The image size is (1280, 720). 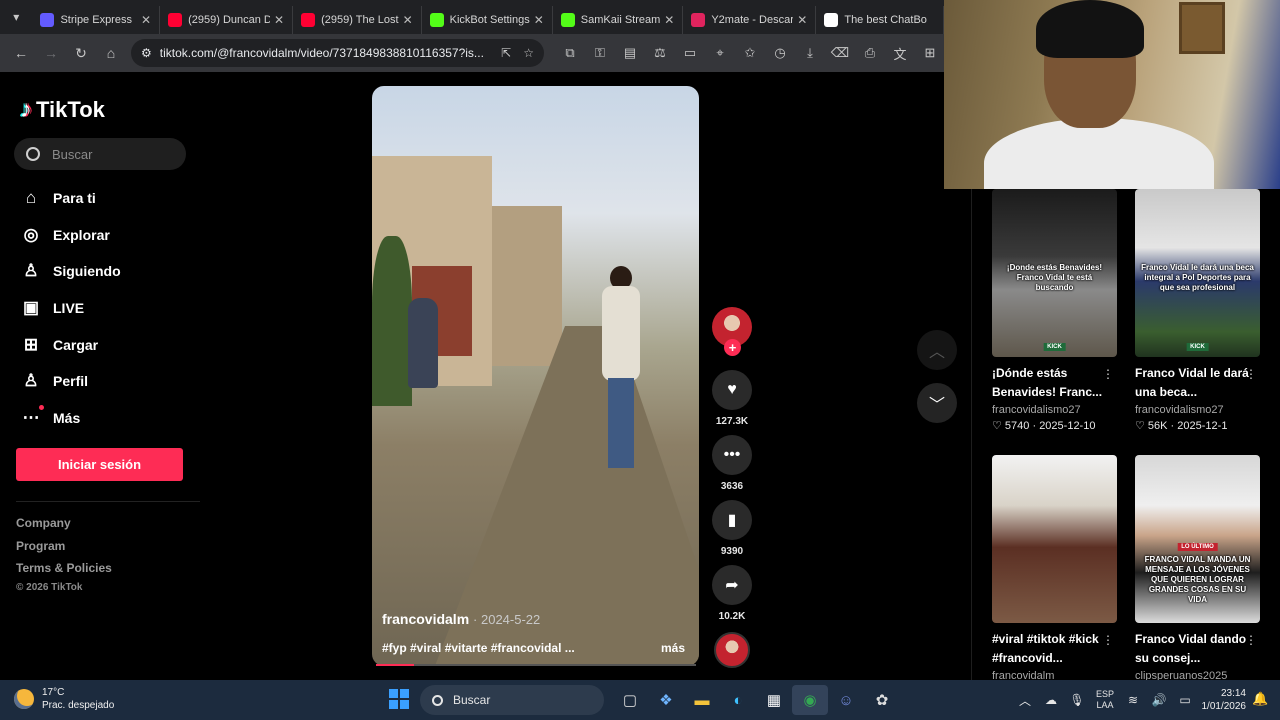 I want to click on history-icon: ◷, so click(x=780, y=53).